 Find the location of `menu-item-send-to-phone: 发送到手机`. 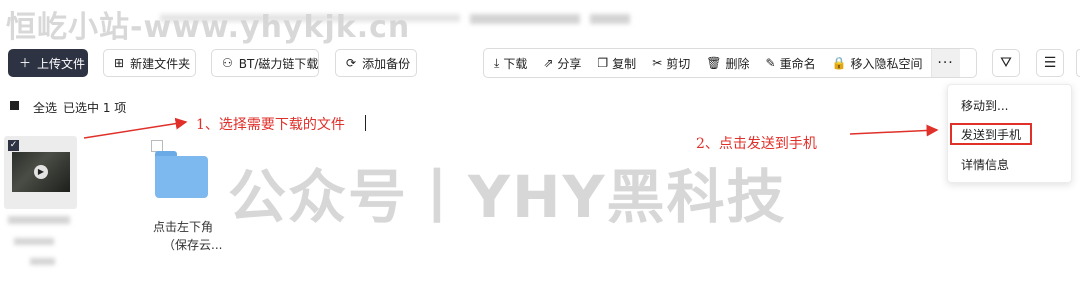

menu-item-send-to-phone: 发送到手机 is located at coordinates (991, 134).